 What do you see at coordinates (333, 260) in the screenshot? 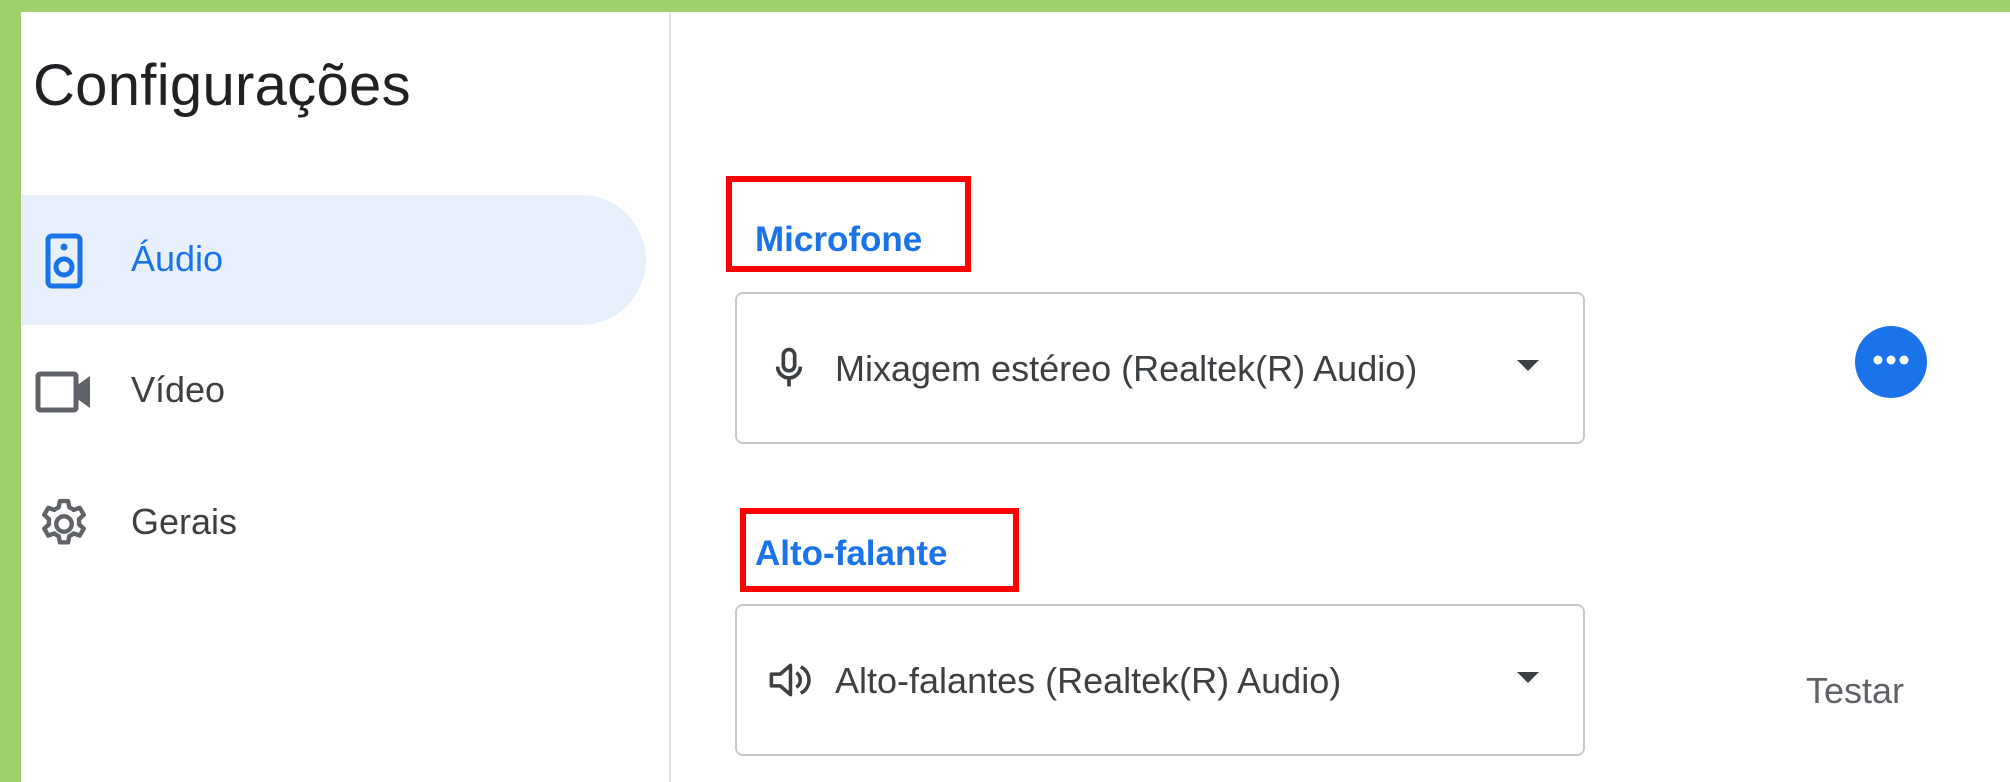
I see `sidebar-item-audio: Áudio` at bounding box center [333, 260].